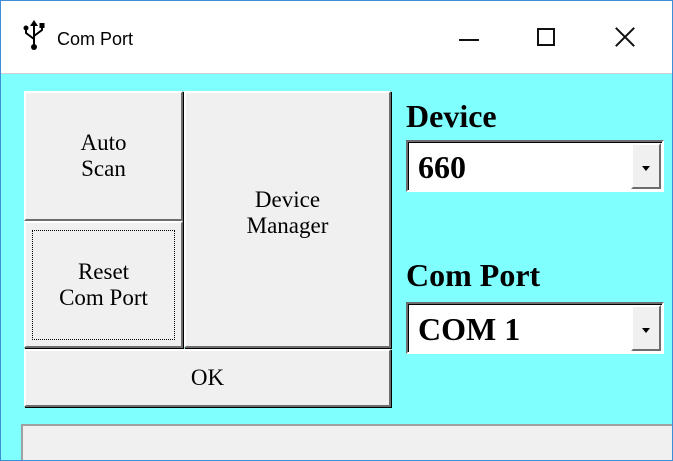 The image size is (673, 461). Describe the element at coordinates (469, 37) in the screenshot. I see `minimize-button` at that location.